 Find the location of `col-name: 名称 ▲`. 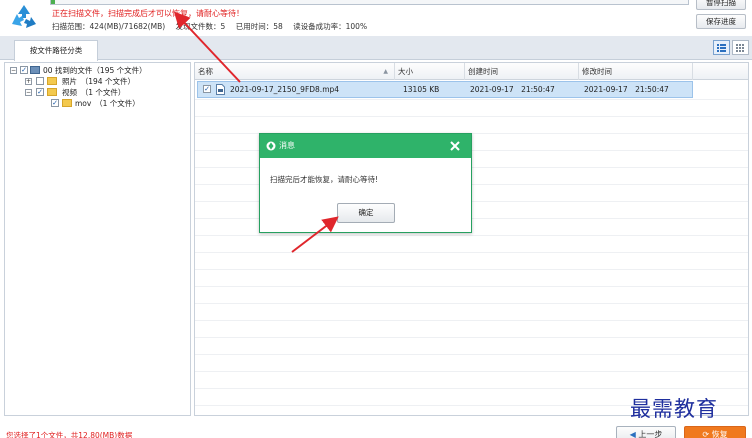

col-name: 名称 ▲ is located at coordinates (295, 71).